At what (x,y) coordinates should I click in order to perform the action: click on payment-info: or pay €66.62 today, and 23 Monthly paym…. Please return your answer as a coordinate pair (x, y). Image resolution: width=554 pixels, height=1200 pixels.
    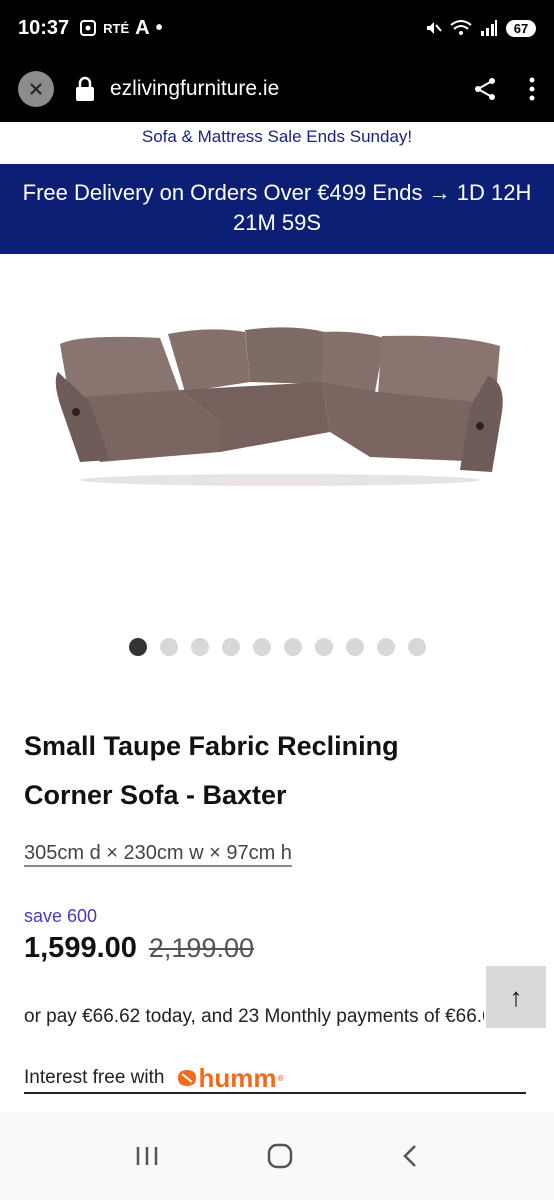
    Looking at the image, I should click on (254, 1016).